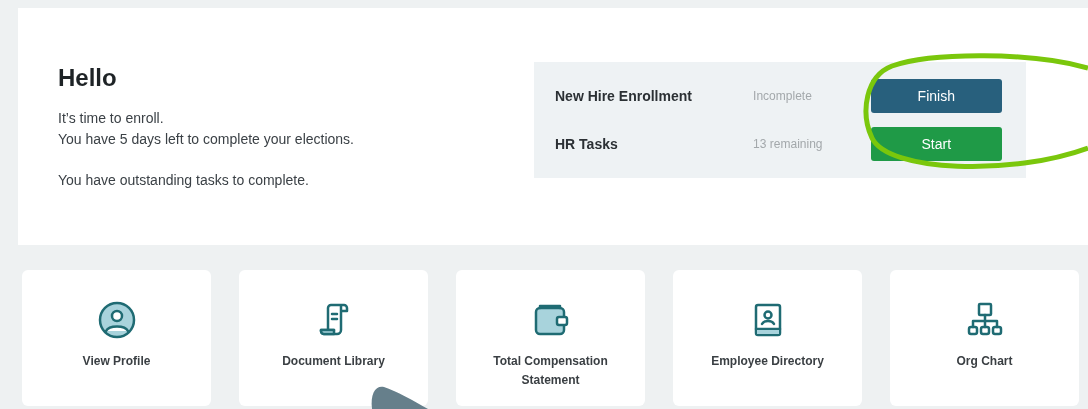 The image size is (1088, 409). What do you see at coordinates (88, 78) in the screenshot?
I see `greeting-title: Hello` at bounding box center [88, 78].